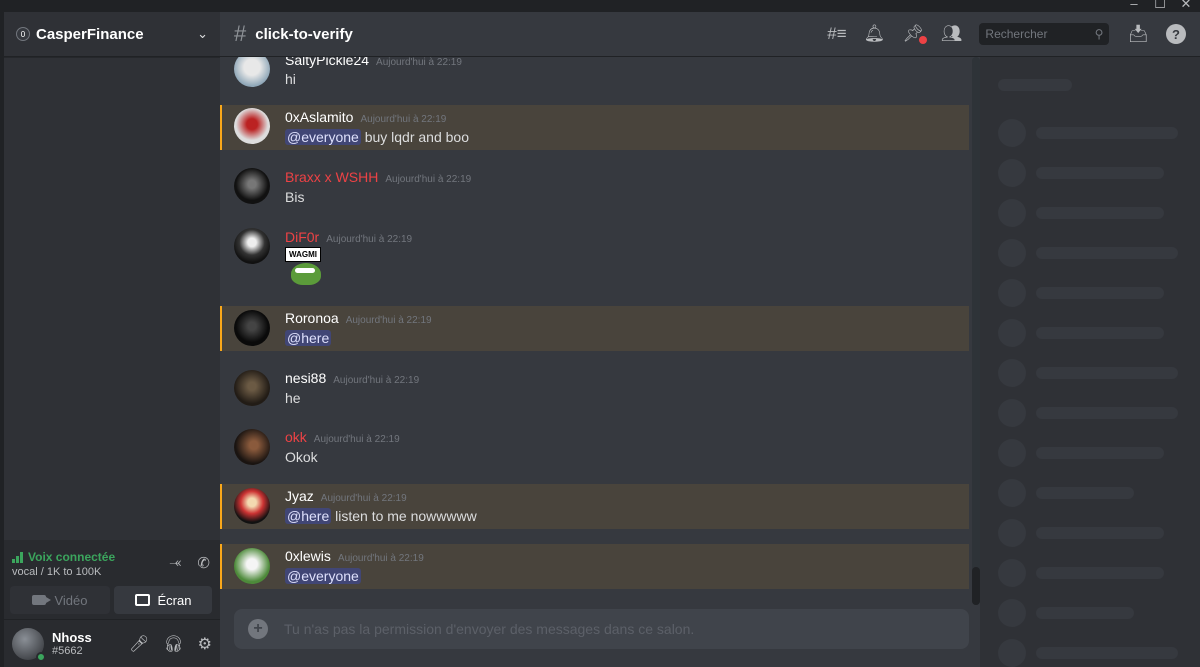  I want to click on message-author: DiF0r, so click(302, 237).